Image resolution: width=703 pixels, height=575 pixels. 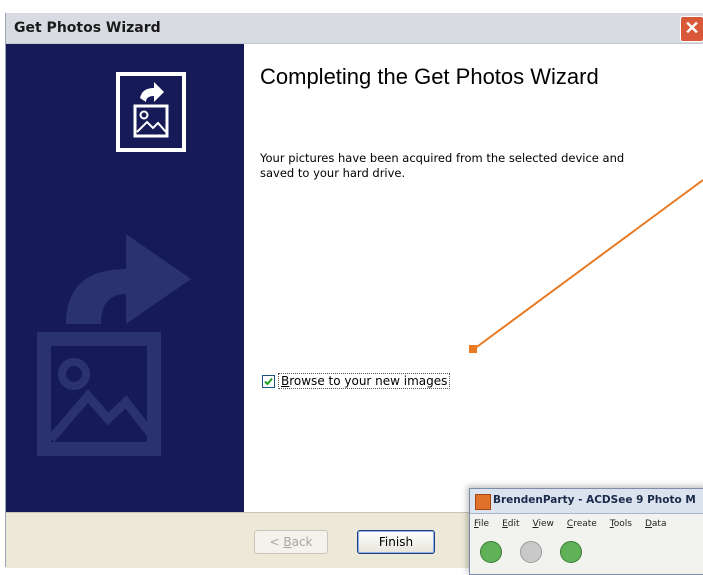 What do you see at coordinates (87, 28) in the screenshot?
I see `window-title: Get Photos Wizard` at bounding box center [87, 28].